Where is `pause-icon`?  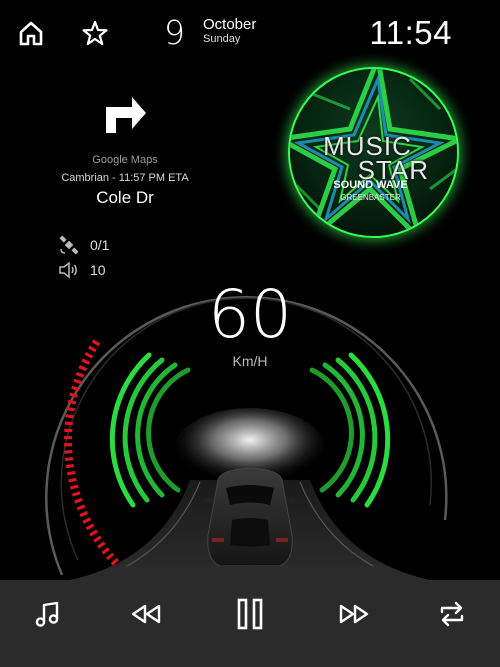
pause-icon is located at coordinates (250, 614).